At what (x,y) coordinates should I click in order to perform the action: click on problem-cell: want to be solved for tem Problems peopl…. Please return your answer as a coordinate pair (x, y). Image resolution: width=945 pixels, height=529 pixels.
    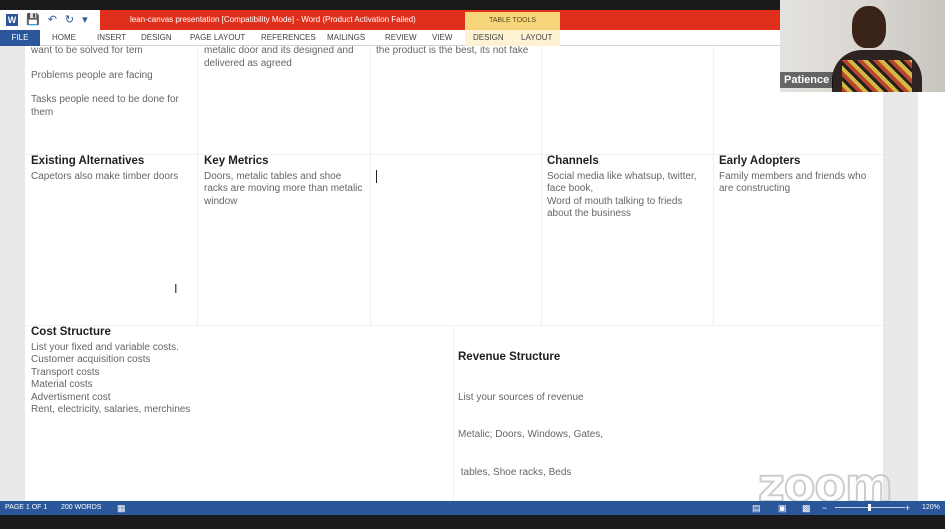
    Looking at the image, I should click on (111, 82).